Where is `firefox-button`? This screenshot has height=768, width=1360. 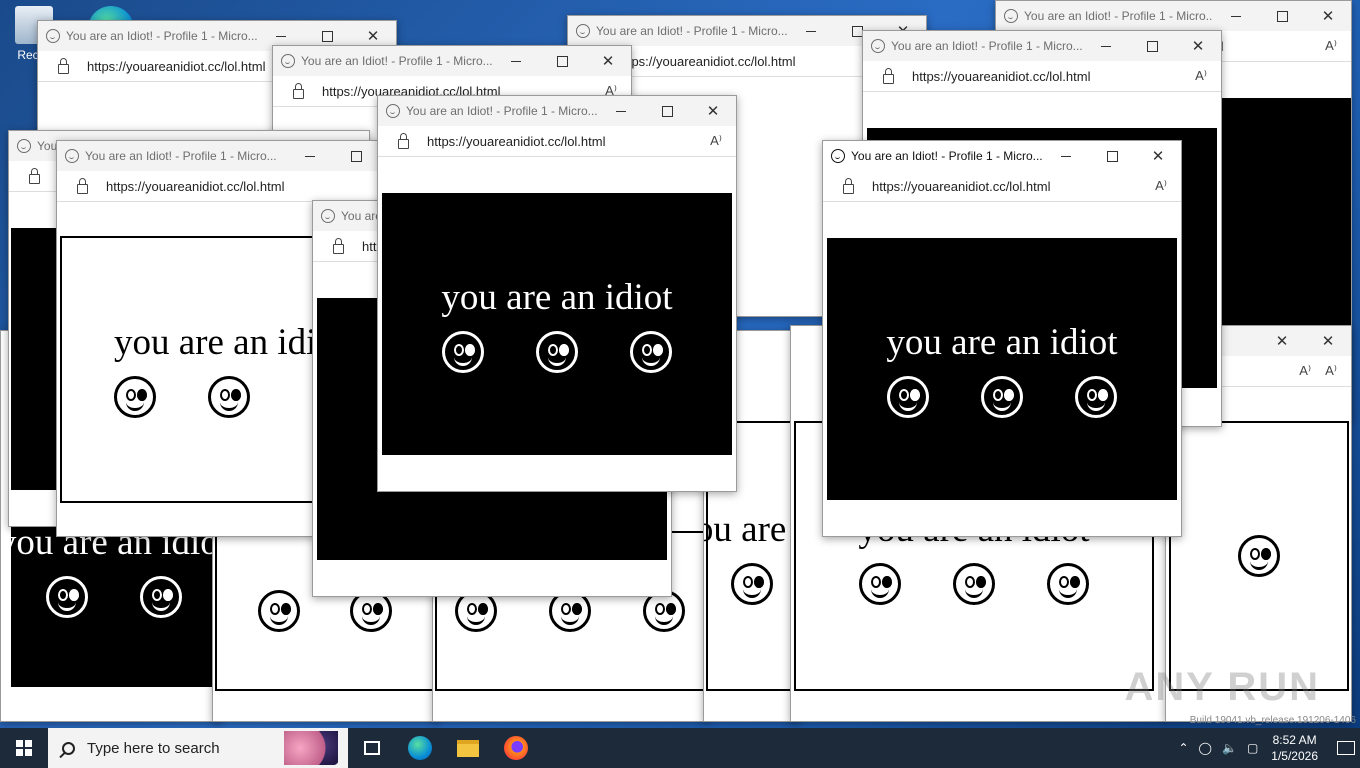
firefox-button is located at coordinates (516, 748).